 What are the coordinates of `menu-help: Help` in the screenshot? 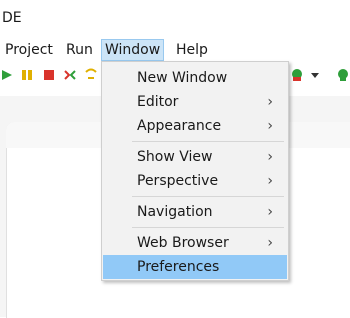 It's located at (192, 50).